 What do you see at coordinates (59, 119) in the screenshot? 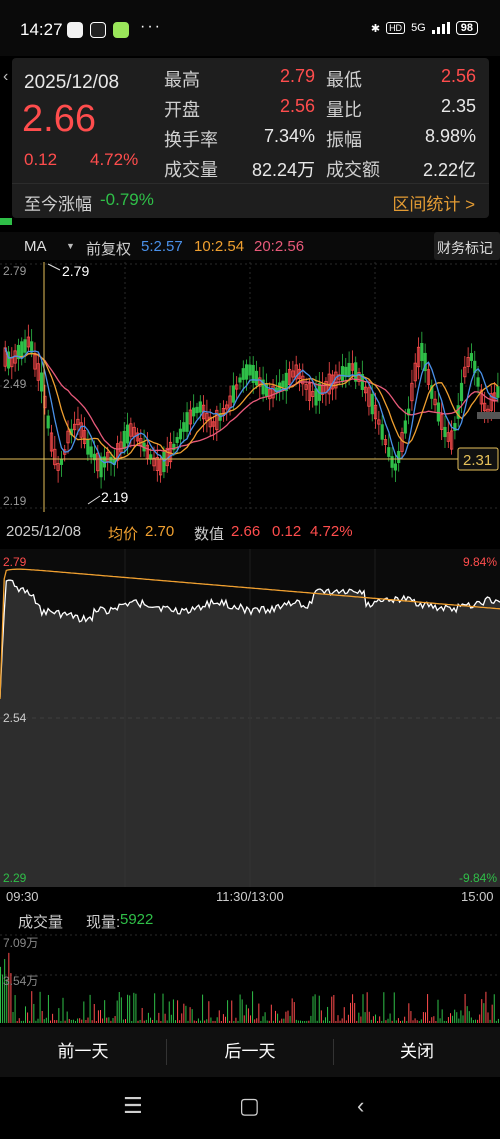
I see `quote-price: 2.66` at bounding box center [59, 119].